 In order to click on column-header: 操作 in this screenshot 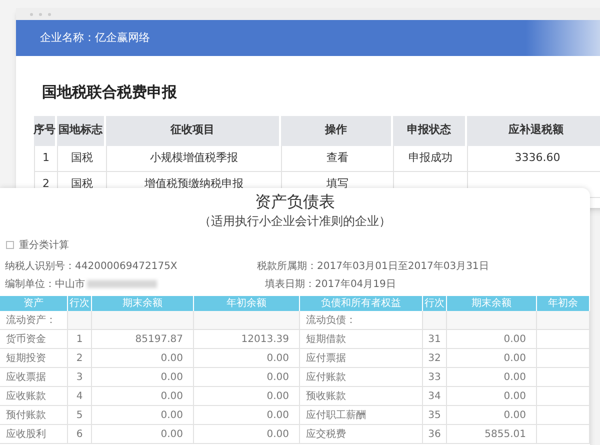, I will do `click(336, 130)`.